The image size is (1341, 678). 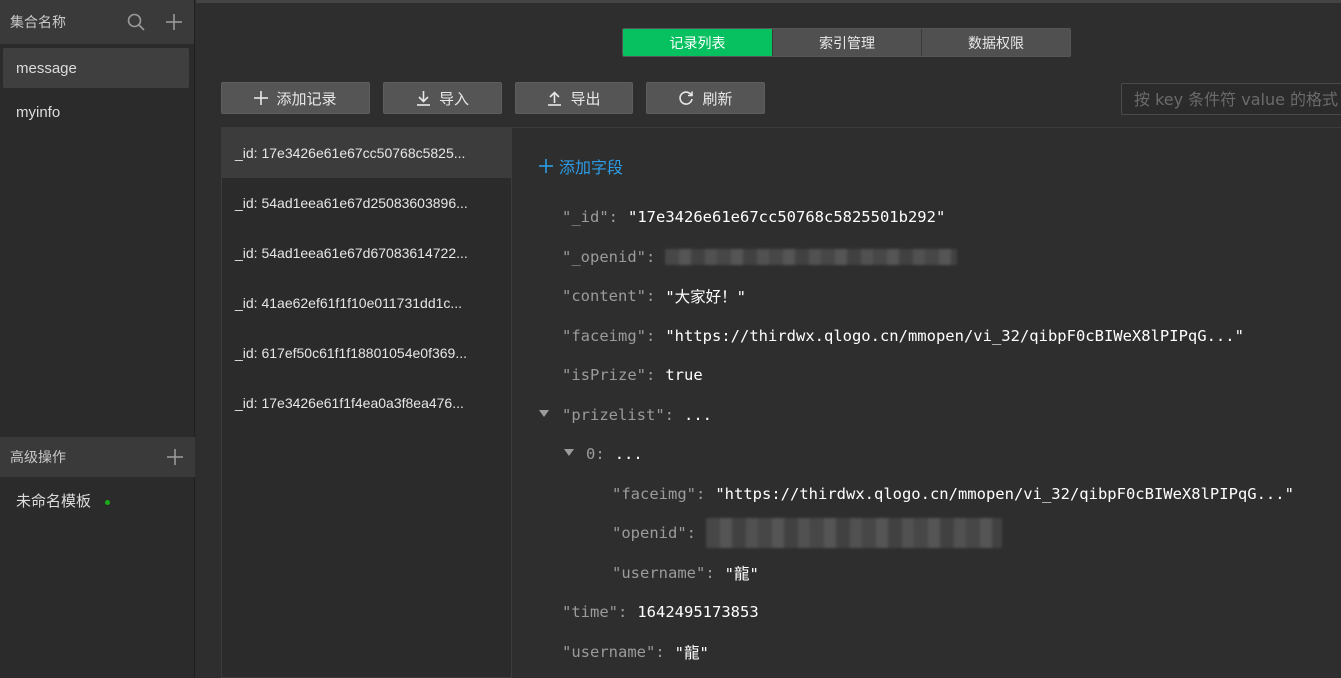 I want to click on tab-data-permissions: 数据权限, so click(x=995, y=42).